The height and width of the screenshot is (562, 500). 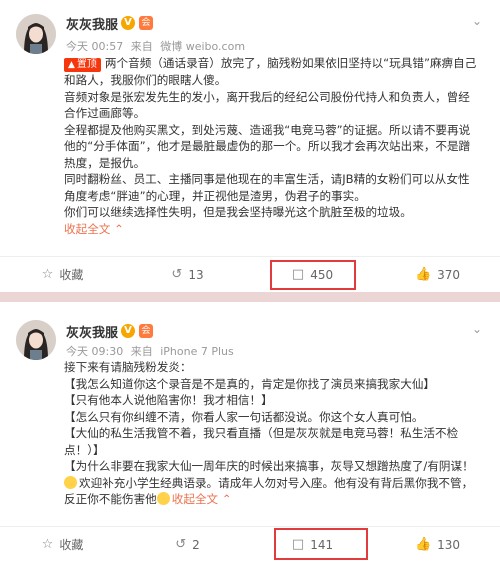 What do you see at coordinates (250, 383) in the screenshot?
I see `quote-line: 【我怎么知道你这个录音是不是真的，肯定是你找了演员来搞我家大仙】` at bounding box center [250, 383].